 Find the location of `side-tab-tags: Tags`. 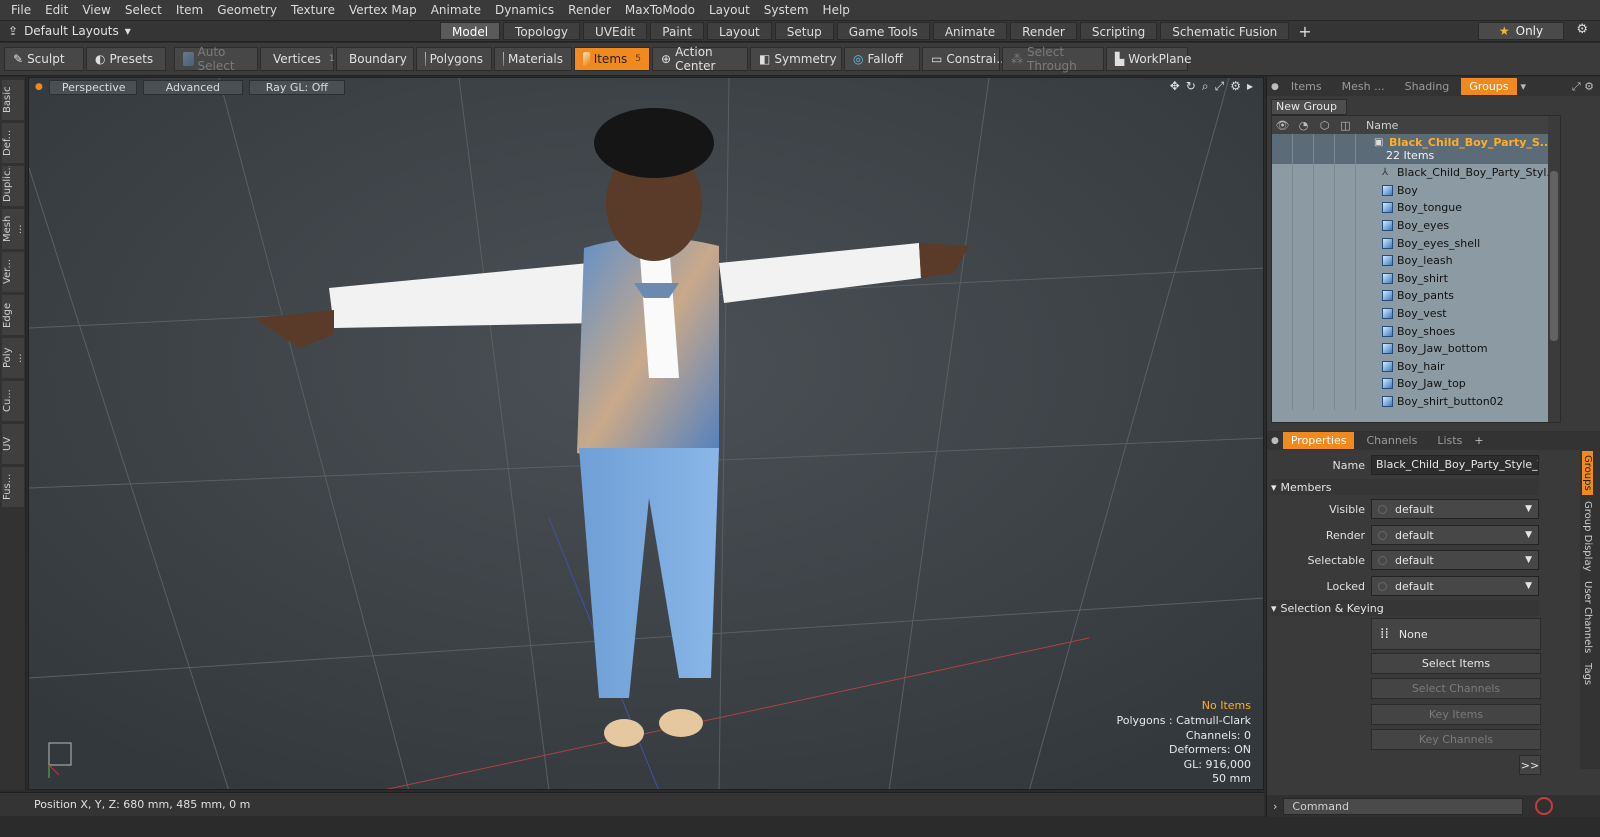

side-tab-tags: Tags is located at coordinates (1587, 674).